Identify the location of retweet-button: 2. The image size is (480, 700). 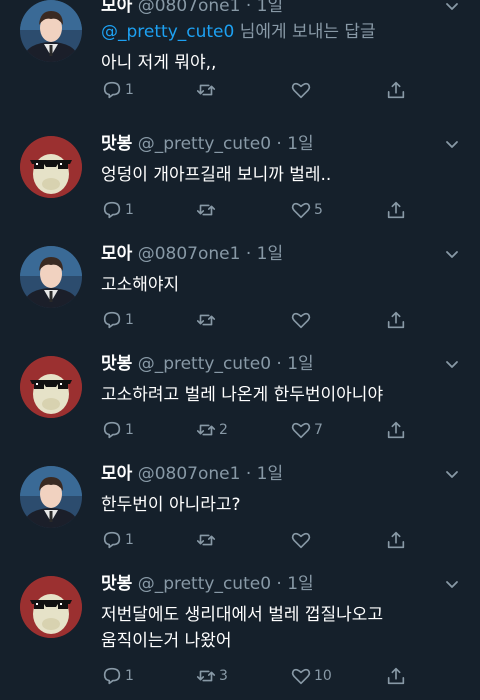
(211, 430).